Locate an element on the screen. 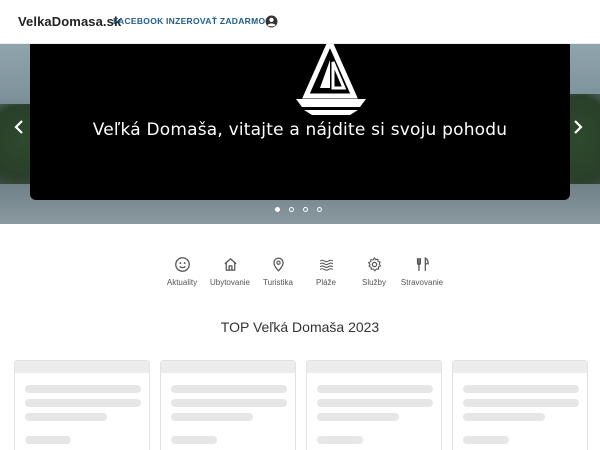  category-aktuality: Aktuality is located at coordinates (182, 271).